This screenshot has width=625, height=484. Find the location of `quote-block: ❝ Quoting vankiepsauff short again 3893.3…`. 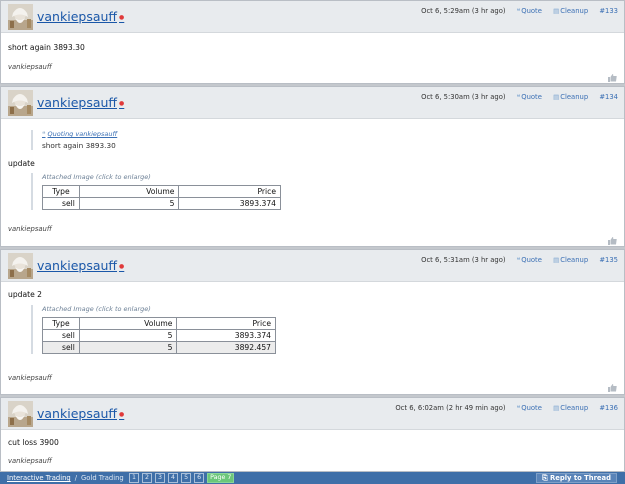

quote-block: ❝ Quoting vankiepsauff short again 3893.3… is located at coordinates (151, 140).